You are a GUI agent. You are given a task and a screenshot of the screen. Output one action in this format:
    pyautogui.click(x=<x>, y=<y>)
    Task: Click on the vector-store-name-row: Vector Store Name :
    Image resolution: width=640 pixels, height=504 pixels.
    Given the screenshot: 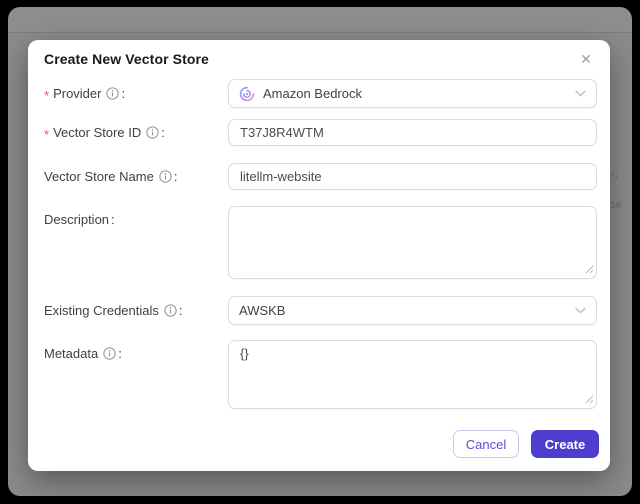 What is the action you would take?
    pyautogui.click(x=320, y=176)
    